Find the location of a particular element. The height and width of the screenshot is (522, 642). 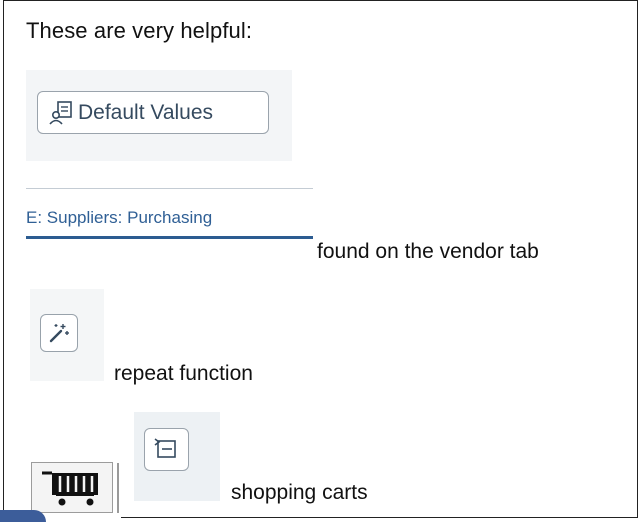

tab-active-indicator is located at coordinates (169, 237).